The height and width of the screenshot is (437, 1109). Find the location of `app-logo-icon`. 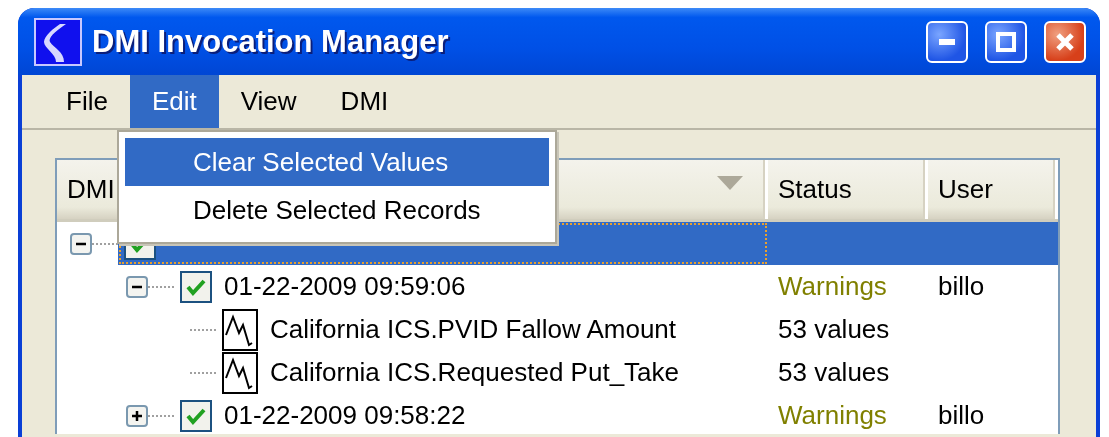

app-logo-icon is located at coordinates (58, 41).